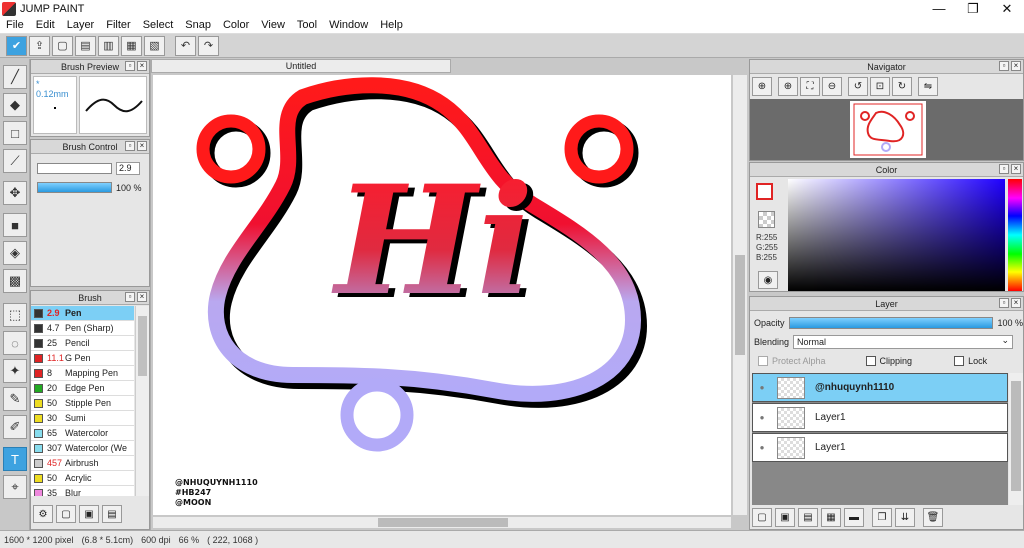  I want to click on close-button: ✕, so click(1007, 8).